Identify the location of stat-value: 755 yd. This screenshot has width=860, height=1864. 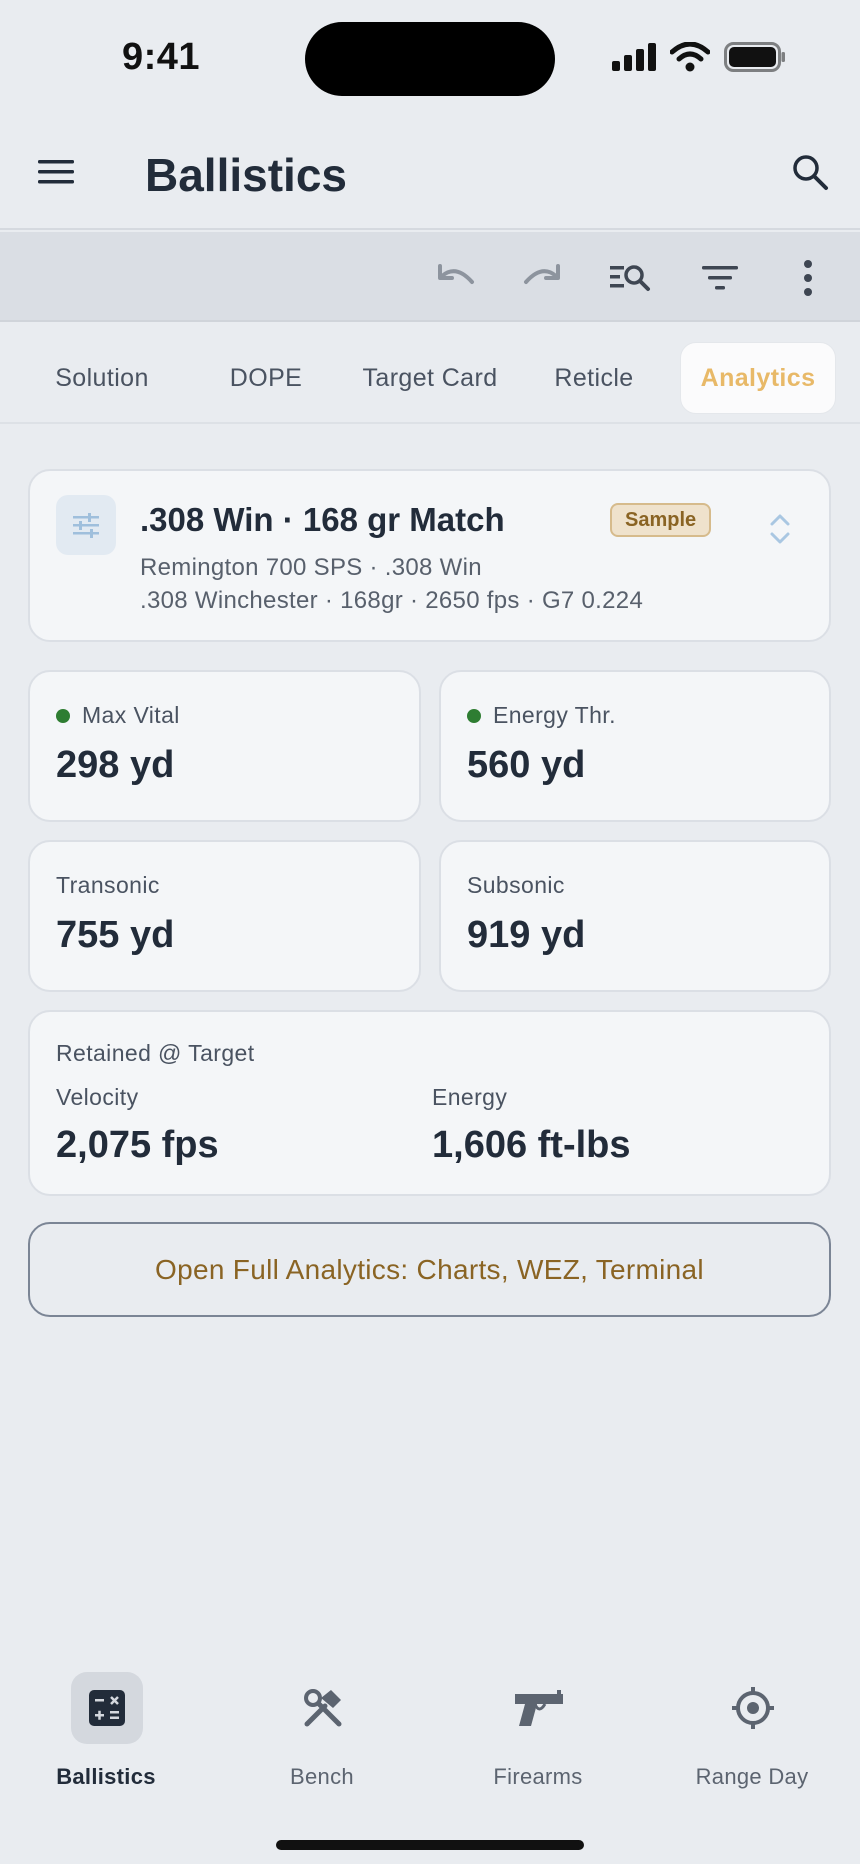
(115, 935).